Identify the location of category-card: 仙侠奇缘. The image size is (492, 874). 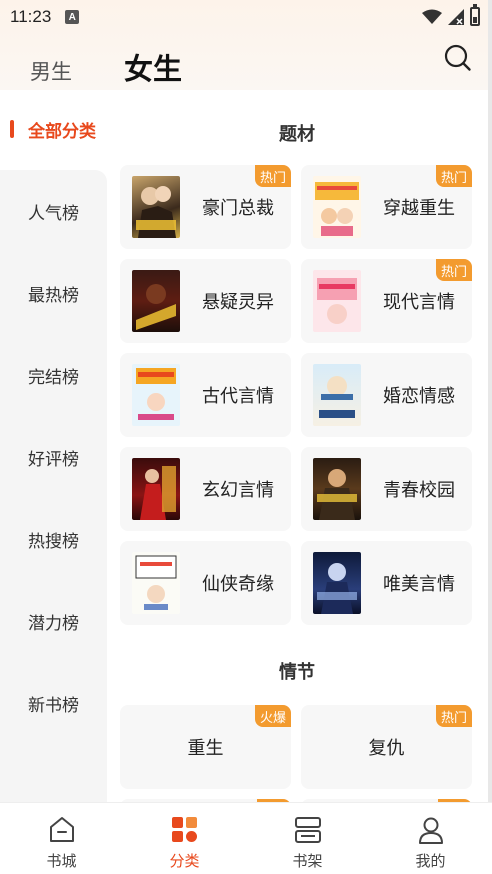
(205, 583).